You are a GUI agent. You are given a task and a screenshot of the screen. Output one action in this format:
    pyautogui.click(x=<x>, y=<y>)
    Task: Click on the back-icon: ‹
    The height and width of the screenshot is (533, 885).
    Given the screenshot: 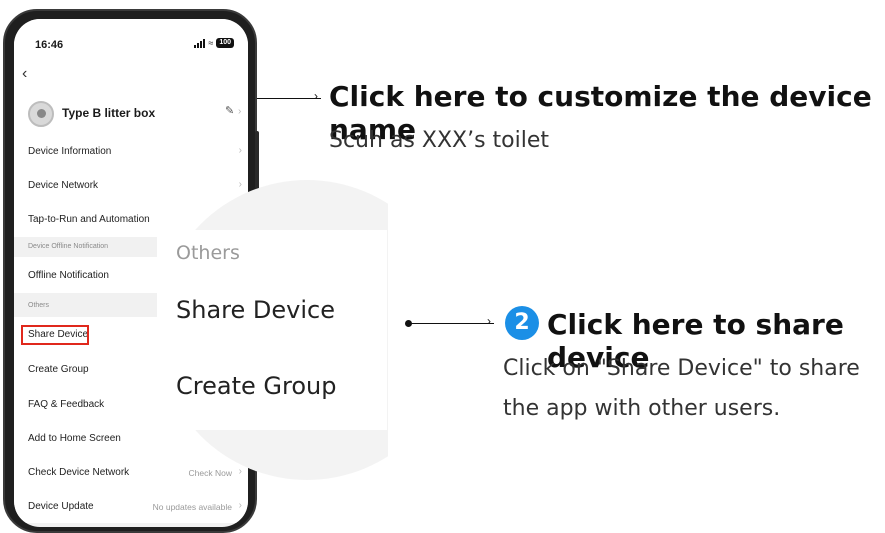 What is the action you would take?
    pyautogui.click(x=24, y=74)
    